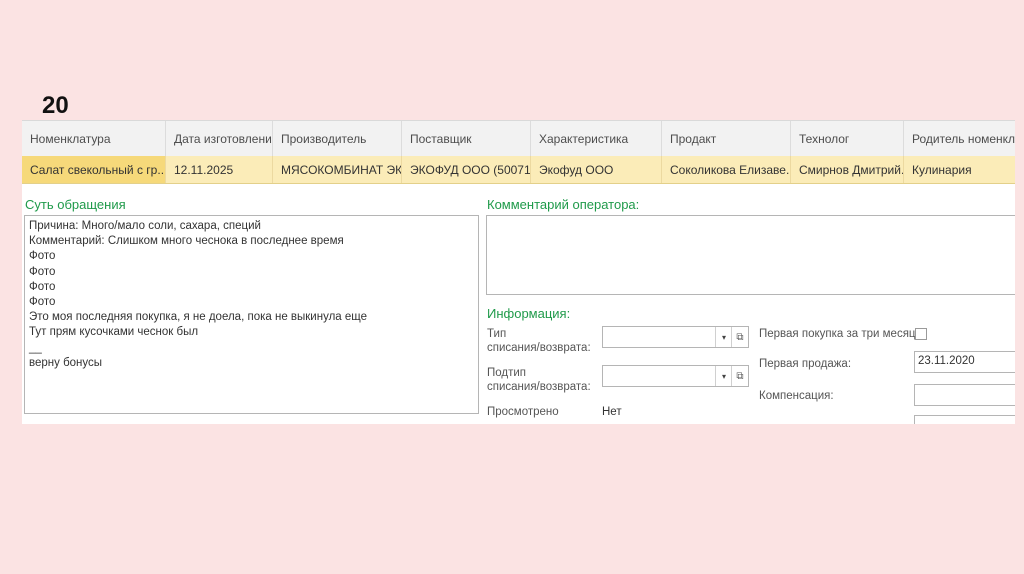  What do you see at coordinates (55, 105) in the screenshot?
I see `slide-number: 20` at bounding box center [55, 105].